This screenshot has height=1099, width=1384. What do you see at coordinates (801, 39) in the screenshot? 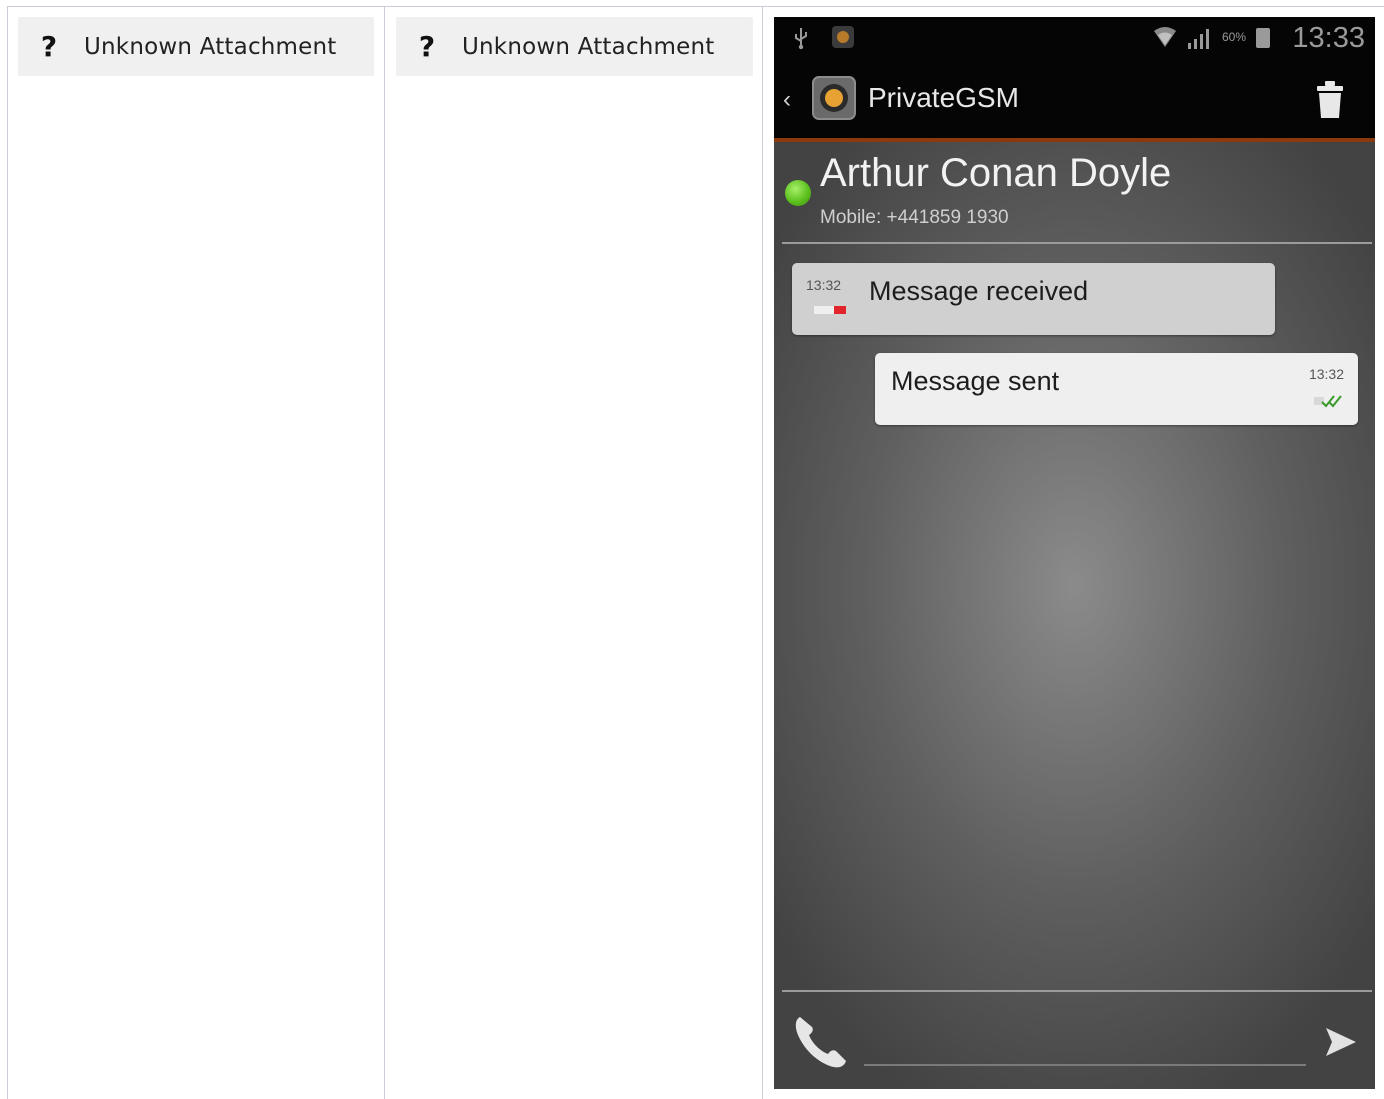
I see `usb-icon` at bounding box center [801, 39].